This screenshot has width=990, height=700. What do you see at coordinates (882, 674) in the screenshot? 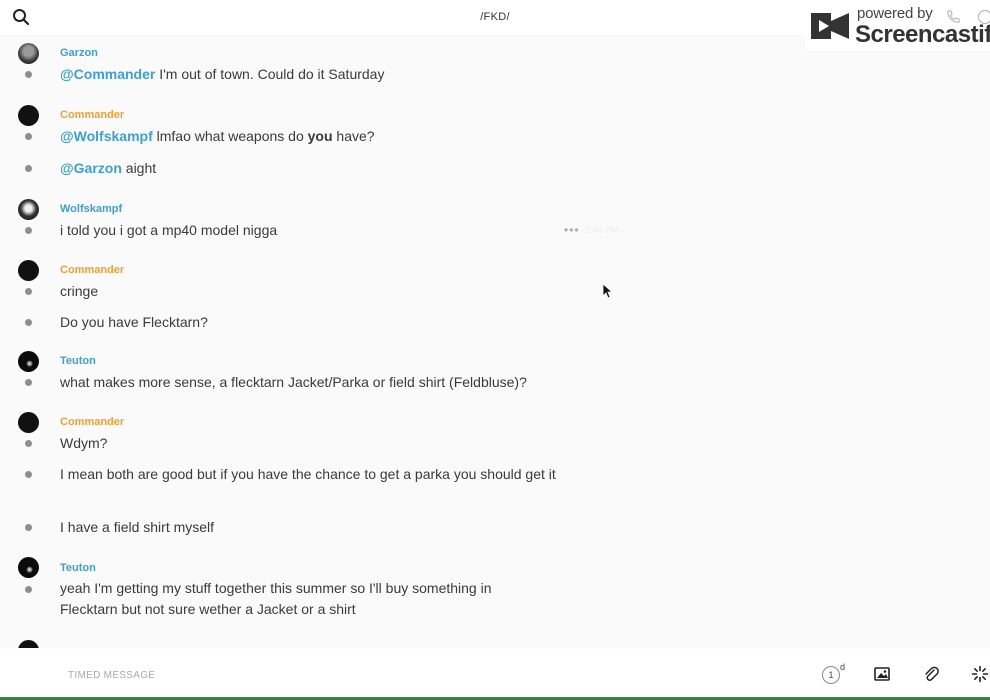
I see `image-icon` at bounding box center [882, 674].